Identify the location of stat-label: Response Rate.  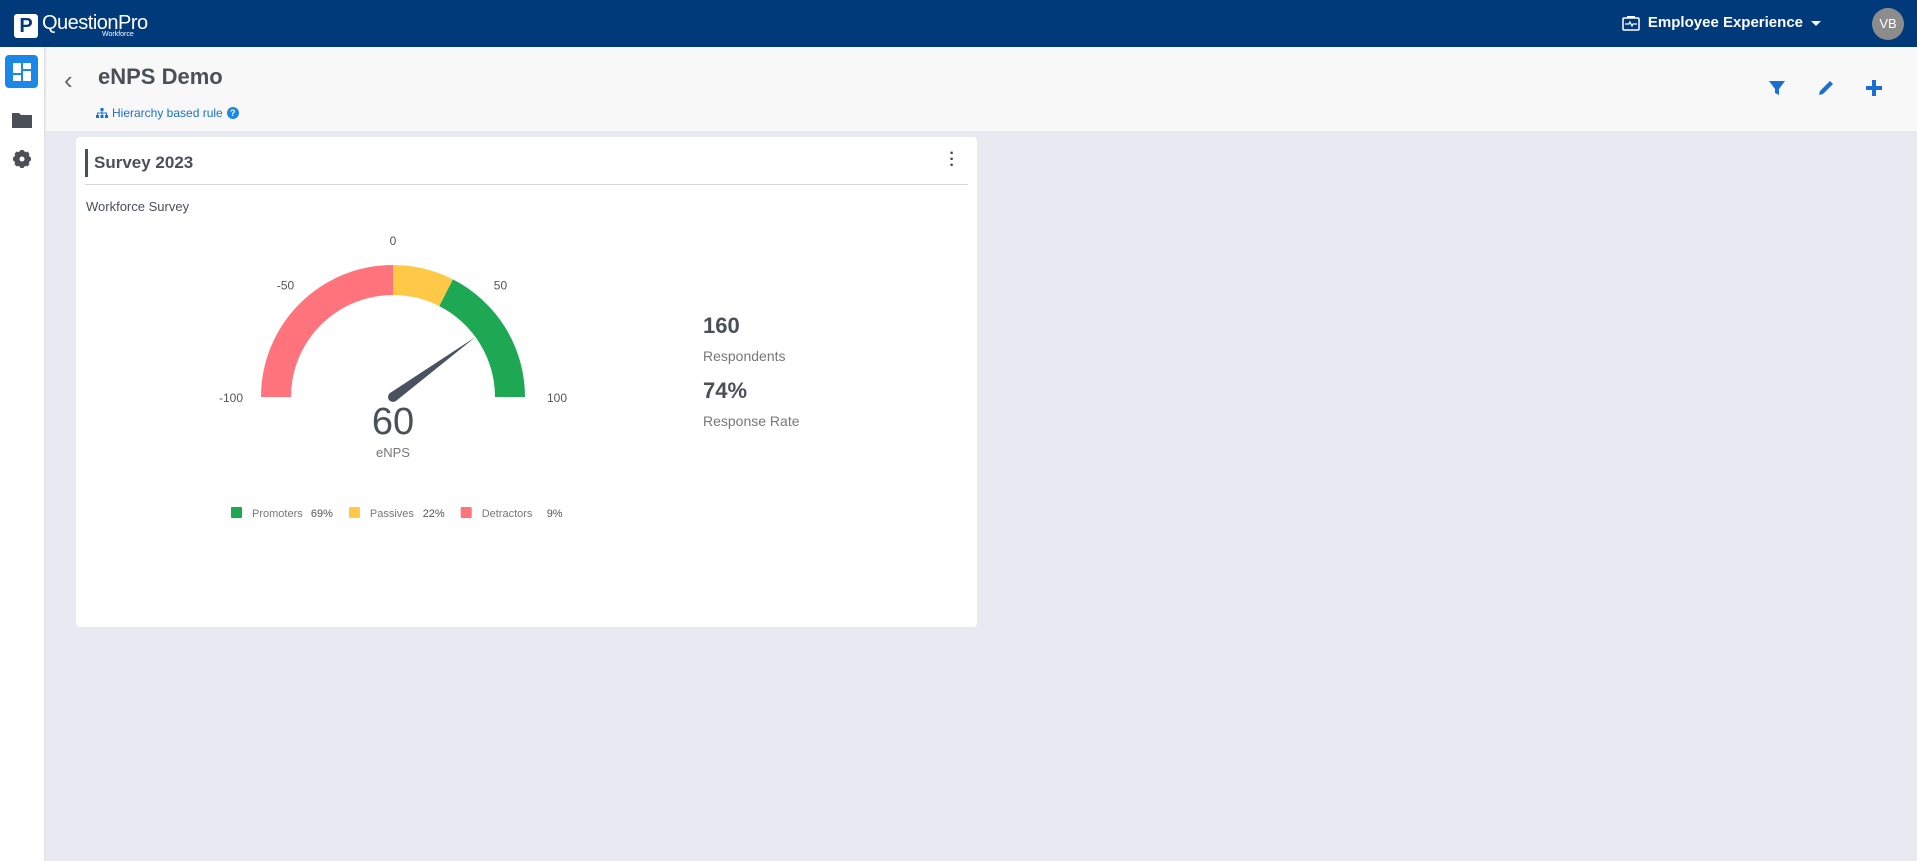
(751, 421).